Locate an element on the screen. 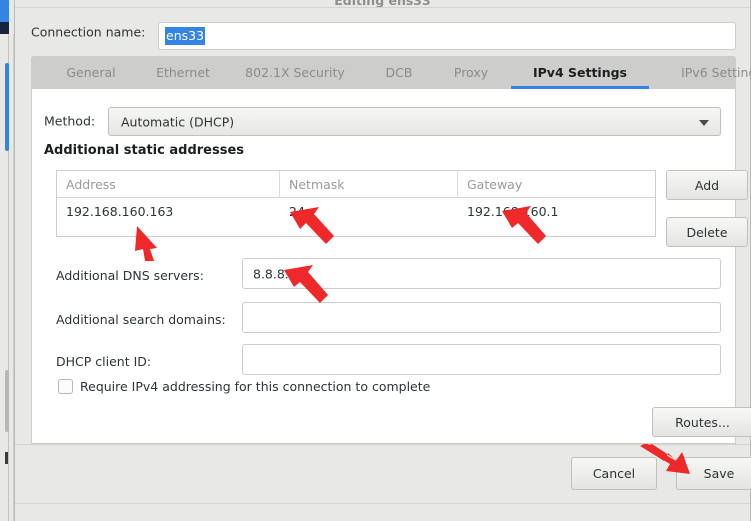 The width and height of the screenshot is (751, 521). search-domains-input is located at coordinates (481, 317).